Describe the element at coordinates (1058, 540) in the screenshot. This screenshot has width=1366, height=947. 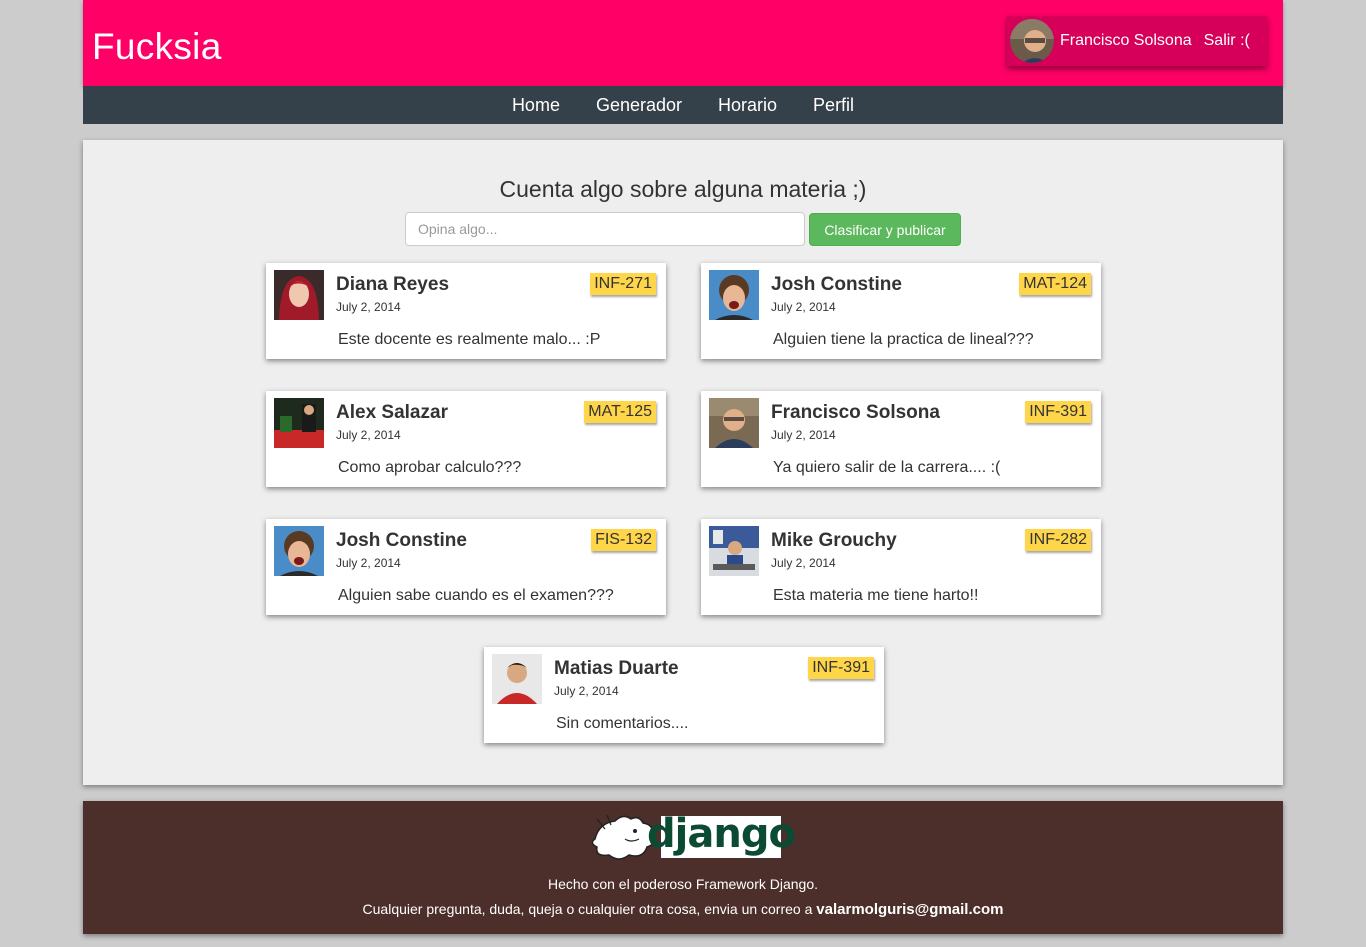
I see `subject-tag: INF-282` at that location.